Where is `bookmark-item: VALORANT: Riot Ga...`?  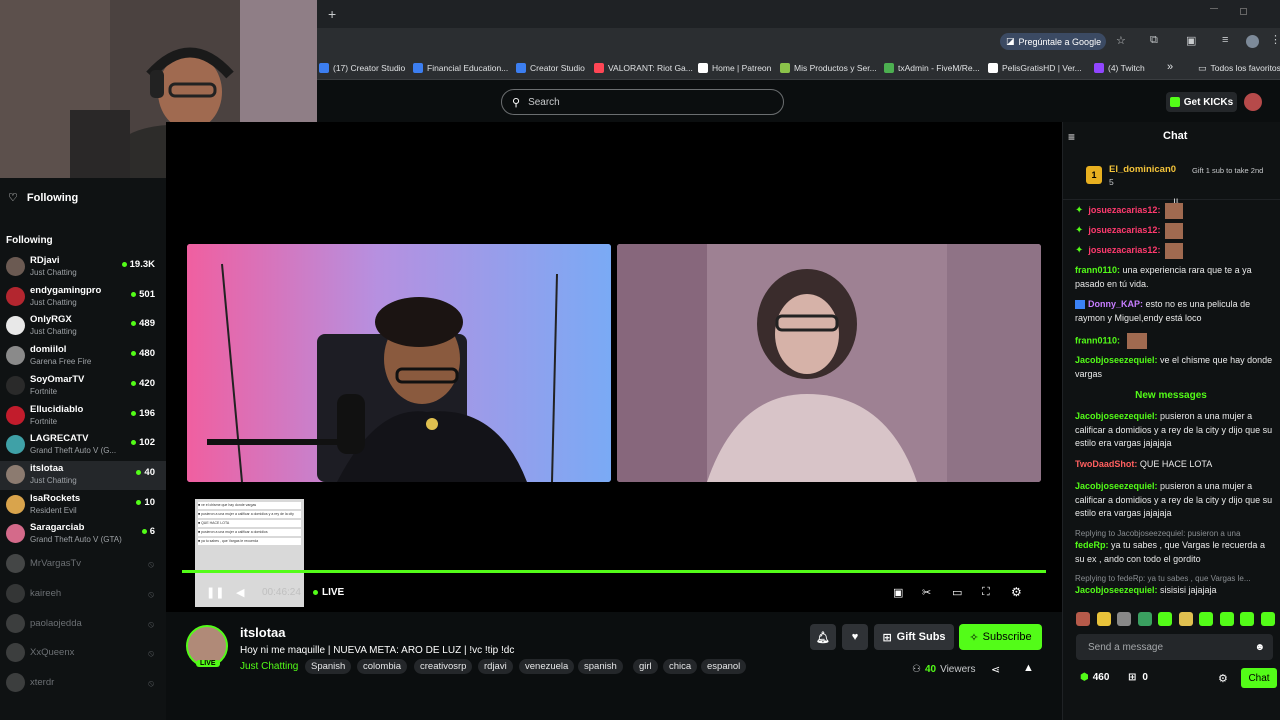 bookmark-item: VALORANT: Riot Ga... is located at coordinates (643, 68).